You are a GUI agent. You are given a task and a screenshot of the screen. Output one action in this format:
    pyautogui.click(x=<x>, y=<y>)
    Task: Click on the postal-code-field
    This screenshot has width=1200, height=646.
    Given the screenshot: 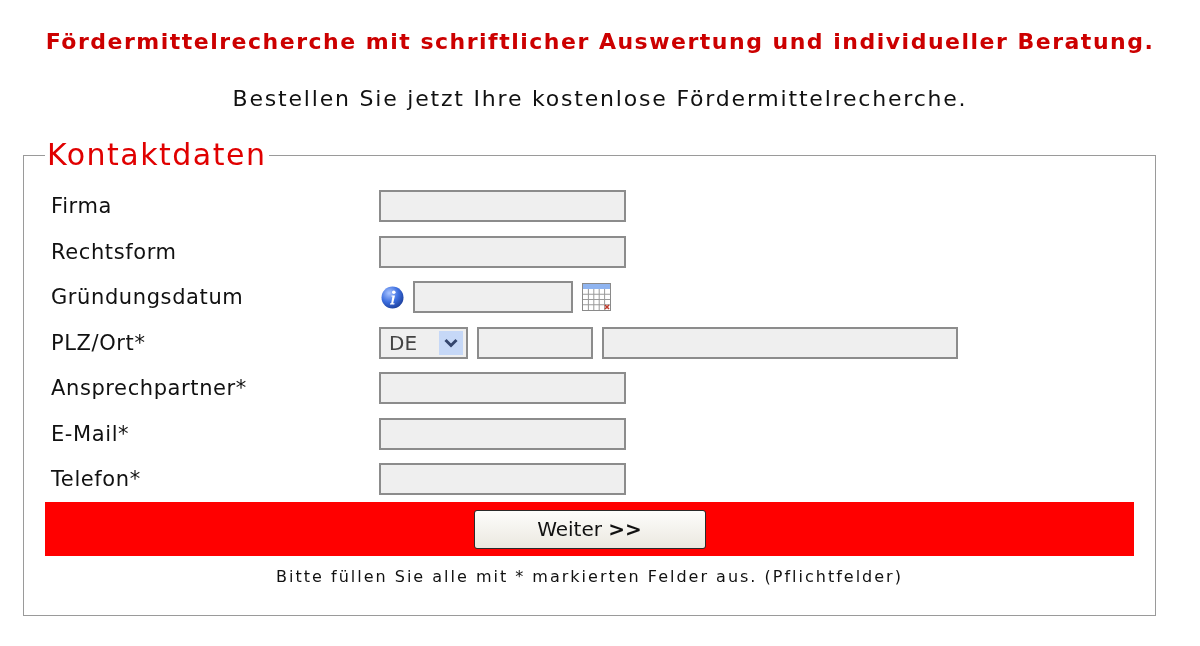 What is the action you would take?
    pyautogui.click(x=535, y=342)
    